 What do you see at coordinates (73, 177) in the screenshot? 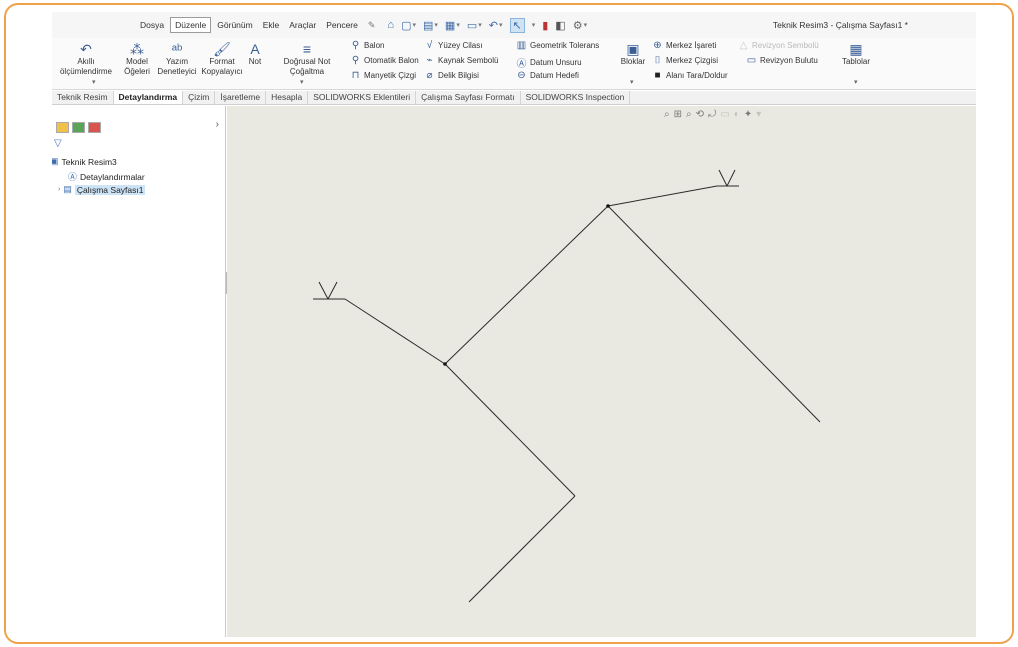
I see `annotations-icon: Ⓐ` at bounding box center [73, 177].